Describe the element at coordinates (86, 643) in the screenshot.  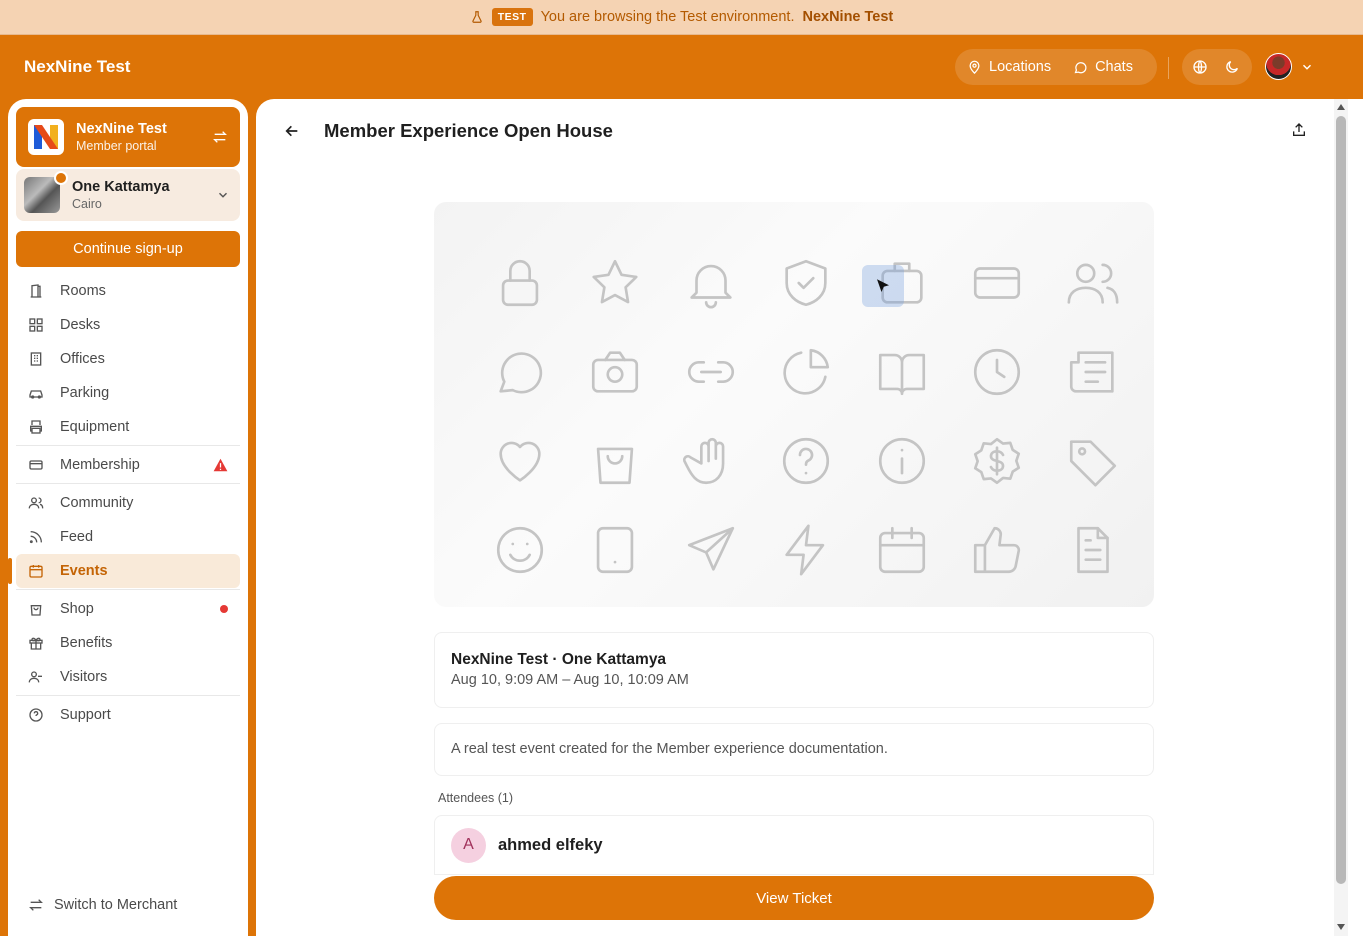
I see `sidebar-item-label: Benefits` at that location.